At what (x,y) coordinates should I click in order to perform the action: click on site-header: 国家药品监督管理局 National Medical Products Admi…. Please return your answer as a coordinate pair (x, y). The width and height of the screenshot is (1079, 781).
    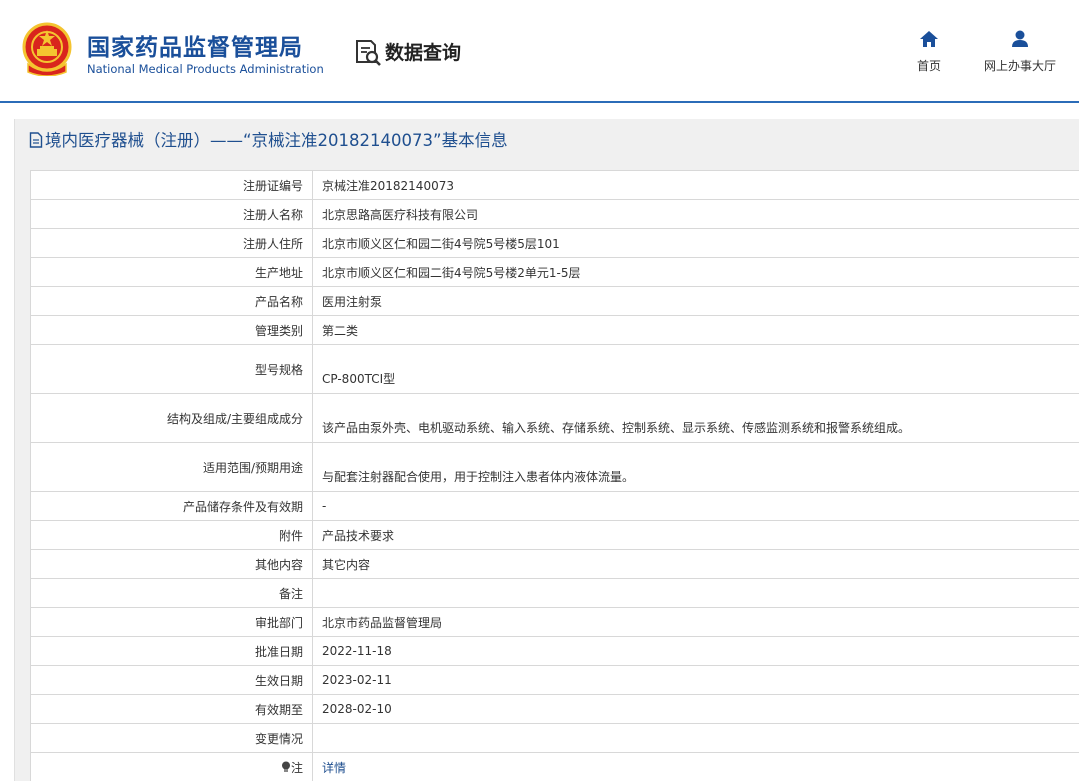
    Looking at the image, I should click on (539, 51).